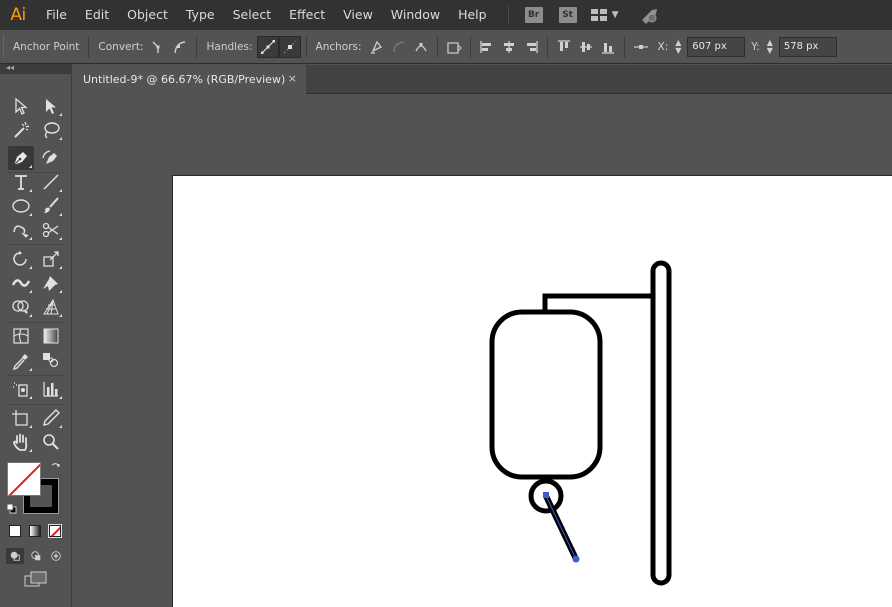 The height and width of the screenshot is (607, 892). I want to click on slice-tool, so click(51, 418).